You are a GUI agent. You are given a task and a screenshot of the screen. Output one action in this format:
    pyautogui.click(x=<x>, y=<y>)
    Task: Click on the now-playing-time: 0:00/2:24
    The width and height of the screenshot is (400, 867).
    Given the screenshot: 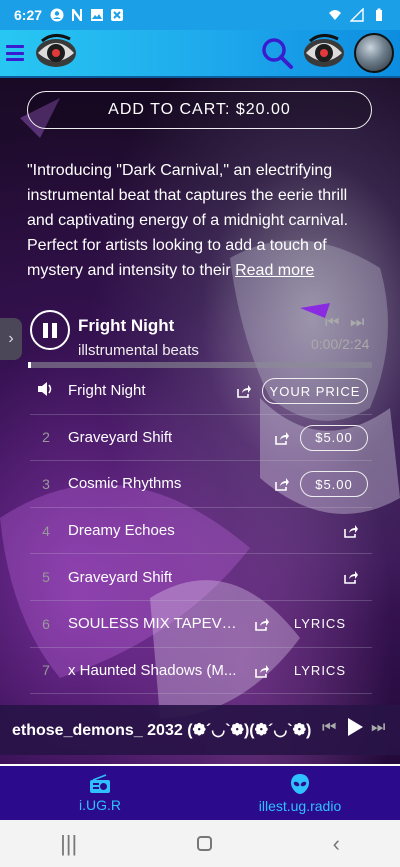 What is the action you would take?
    pyautogui.click(x=340, y=344)
    